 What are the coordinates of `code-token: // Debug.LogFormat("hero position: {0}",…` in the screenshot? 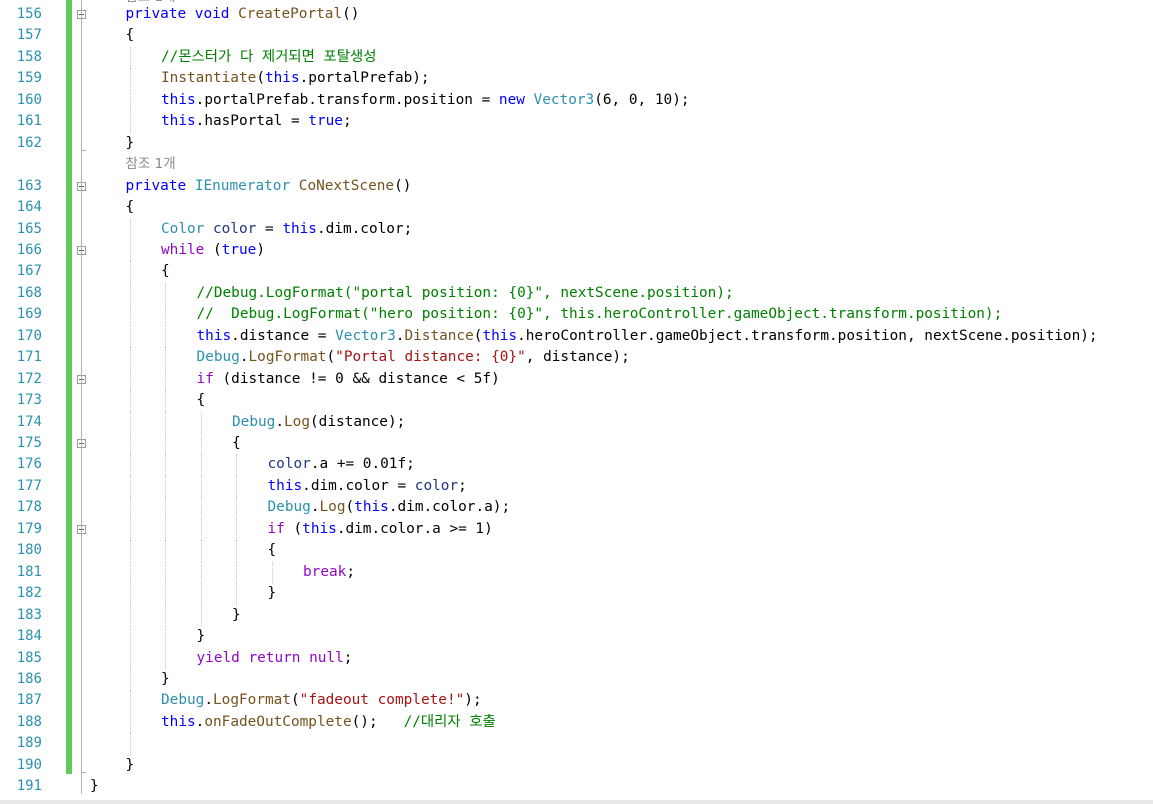 It's located at (599, 314).